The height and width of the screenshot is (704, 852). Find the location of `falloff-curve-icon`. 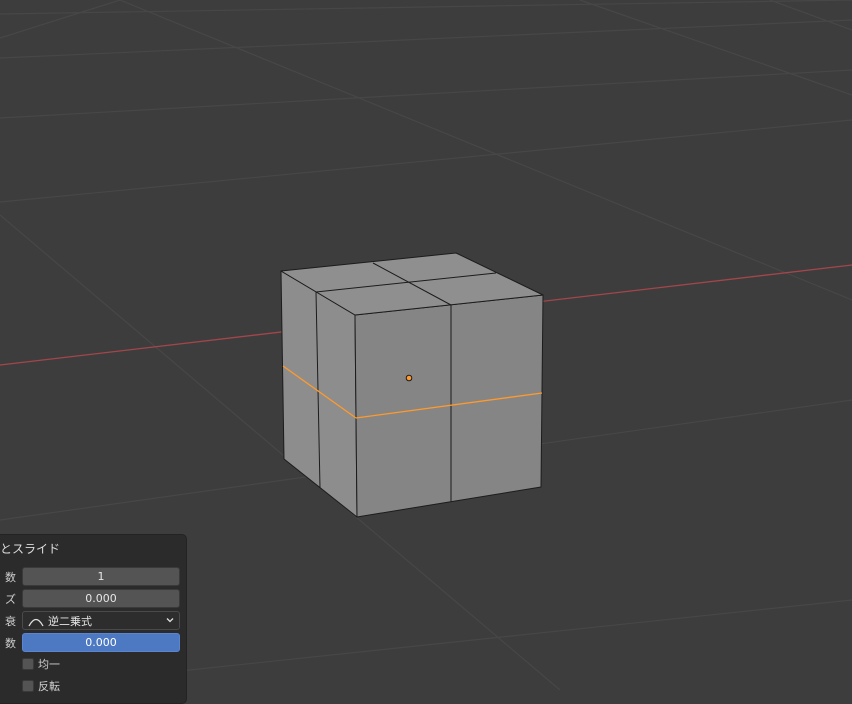

falloff-curve-icon is located at coordinates (36, 622).